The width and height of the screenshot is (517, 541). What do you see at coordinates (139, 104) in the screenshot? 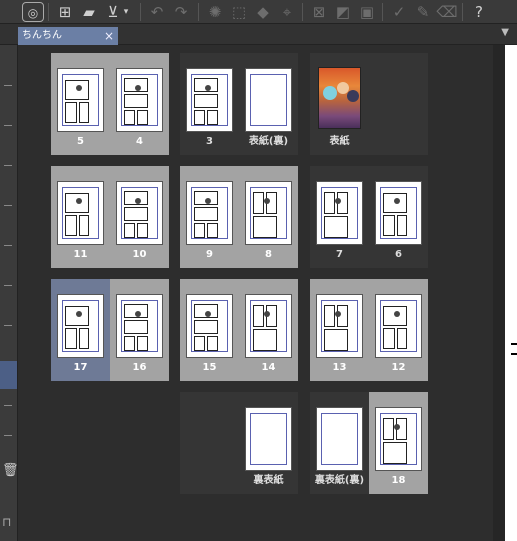
I see `page-thumbnail: 4` at bounding box center [139, 104].